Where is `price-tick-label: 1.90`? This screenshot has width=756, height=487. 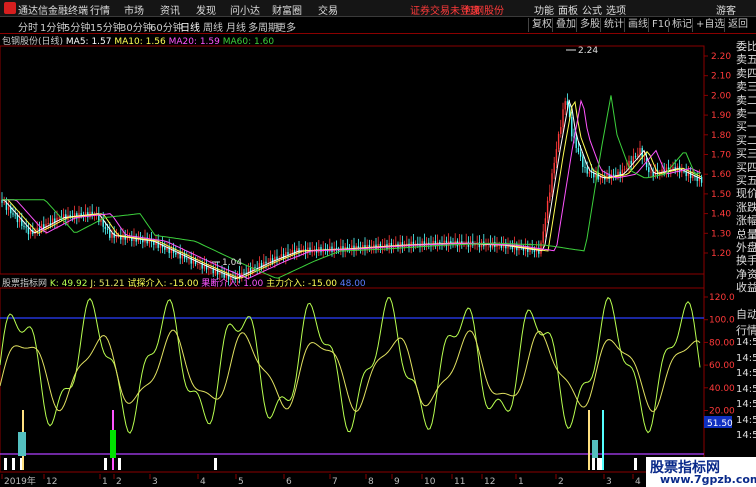
price-tick-label: 1.90 is located at coordinates (721, 116).